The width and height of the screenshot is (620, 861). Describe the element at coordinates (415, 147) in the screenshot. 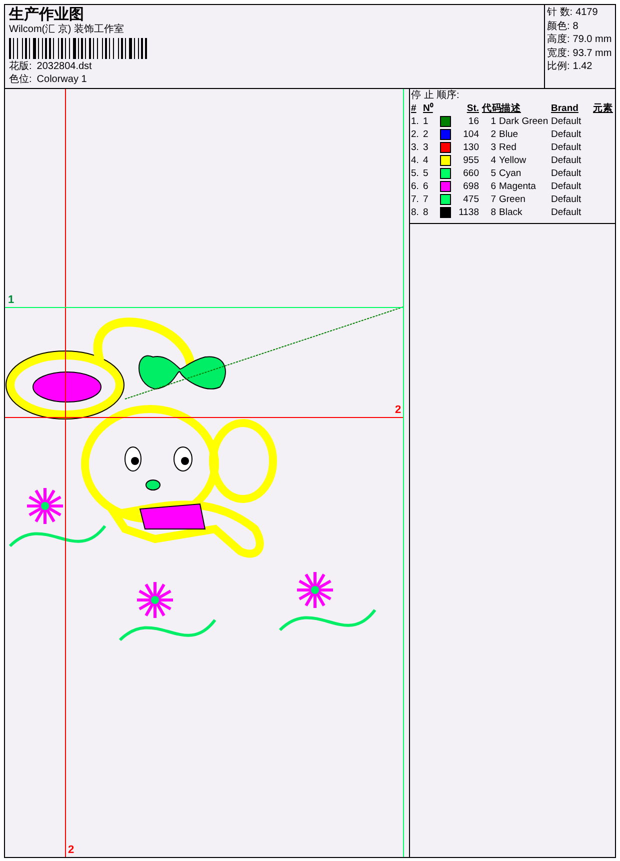

I see `table-cell-text: 3.` at that location.